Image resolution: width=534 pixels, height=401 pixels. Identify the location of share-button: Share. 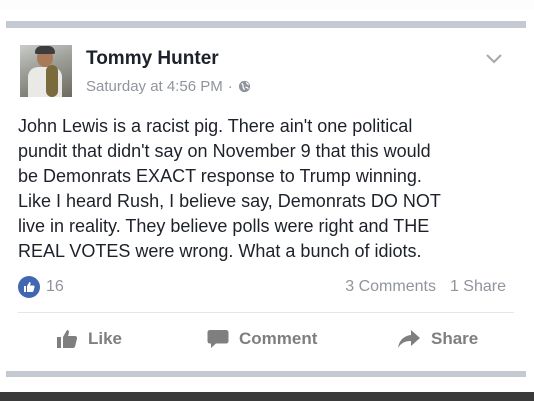
(437, 339).